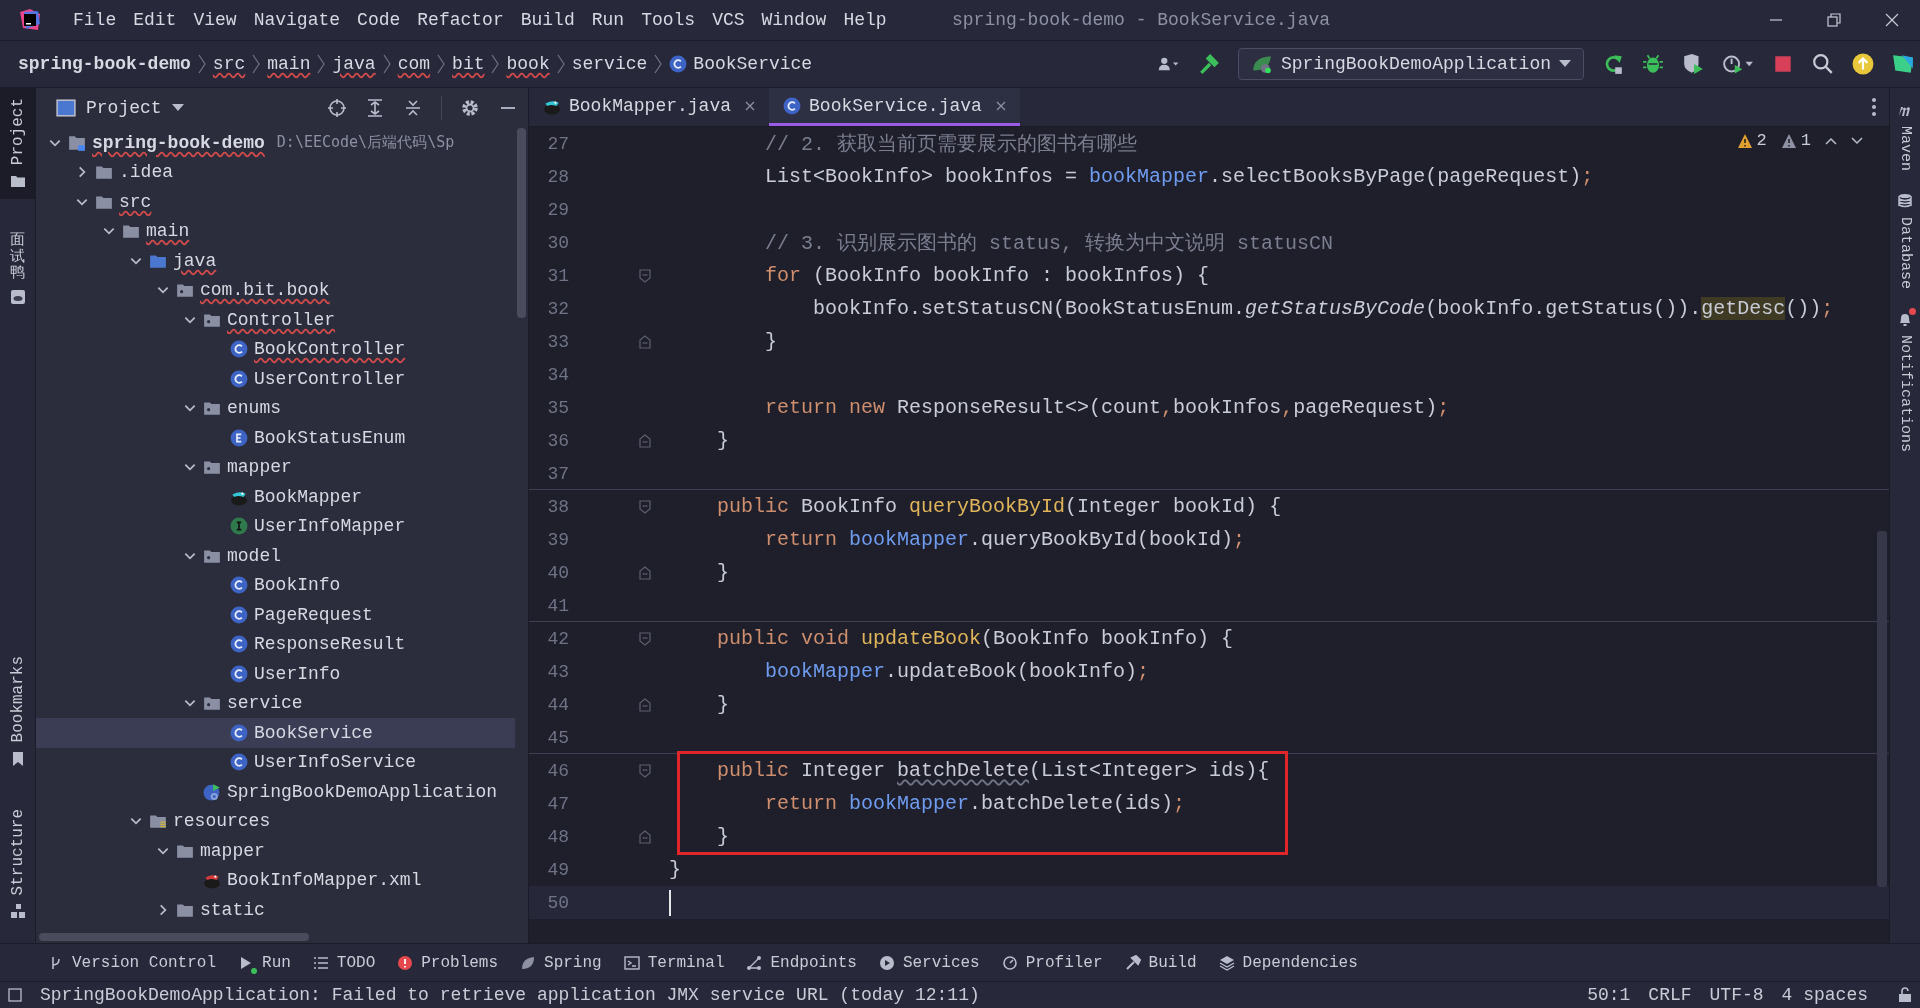  What do you see at coordinates (1288, 962) in the screenshot?
I see `tool-window-button: Dependencies` at bounding box center [1288, 962].